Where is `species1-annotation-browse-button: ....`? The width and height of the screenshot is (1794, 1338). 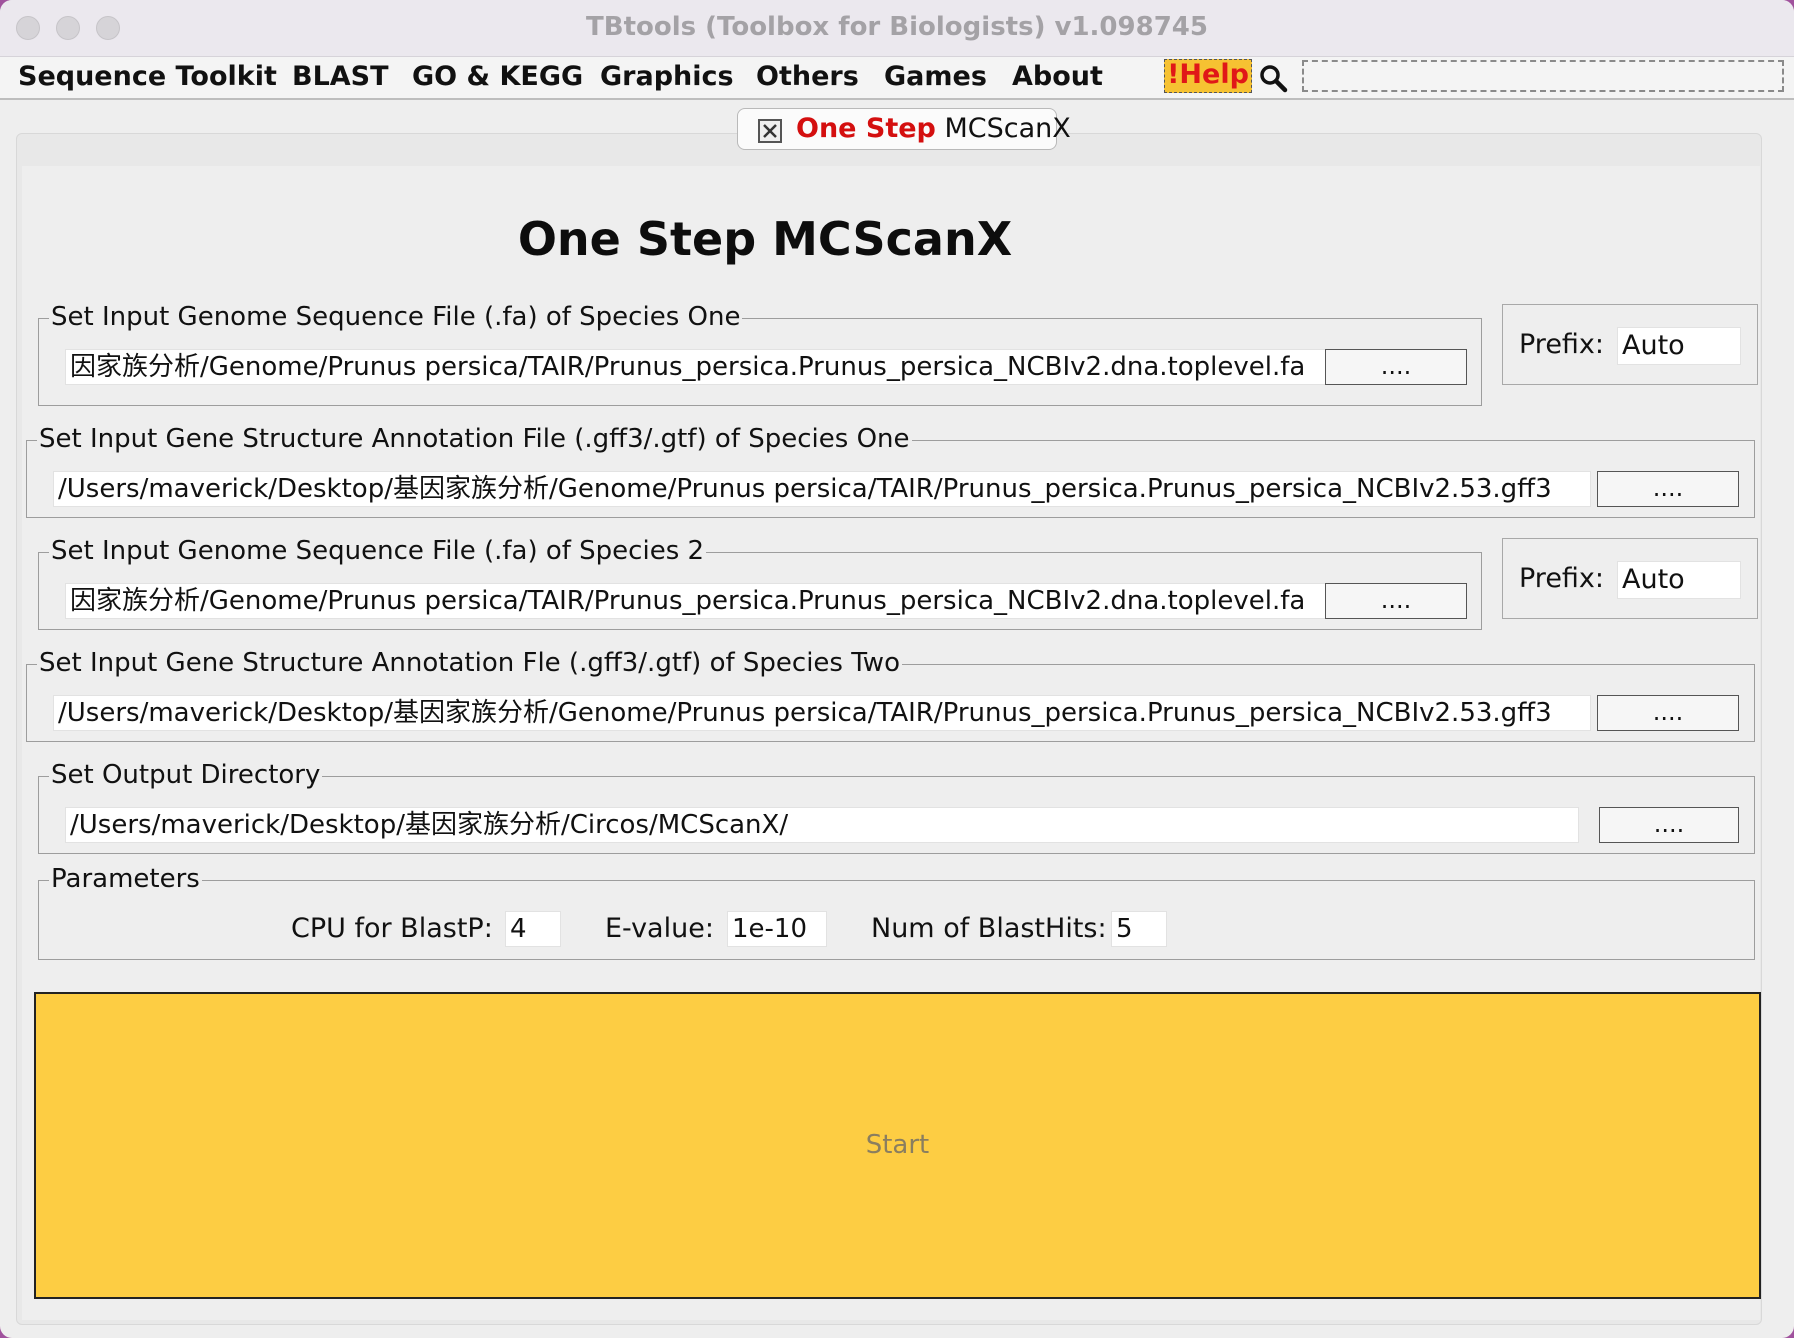
species1-annotation-browse-button: .... is located at coordinates (1668, 489).